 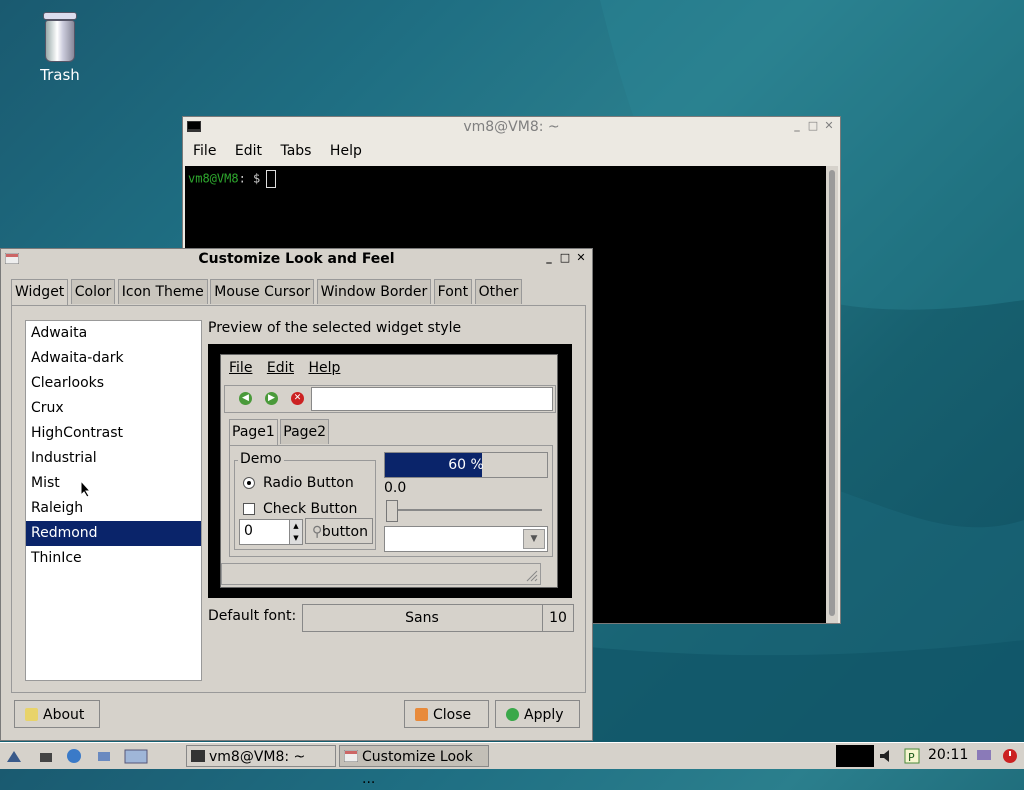 What do you see at coordinates (324, 368) in the screenshot?
I see `preview-menu-help: Help` at bounding box center [324, 368].